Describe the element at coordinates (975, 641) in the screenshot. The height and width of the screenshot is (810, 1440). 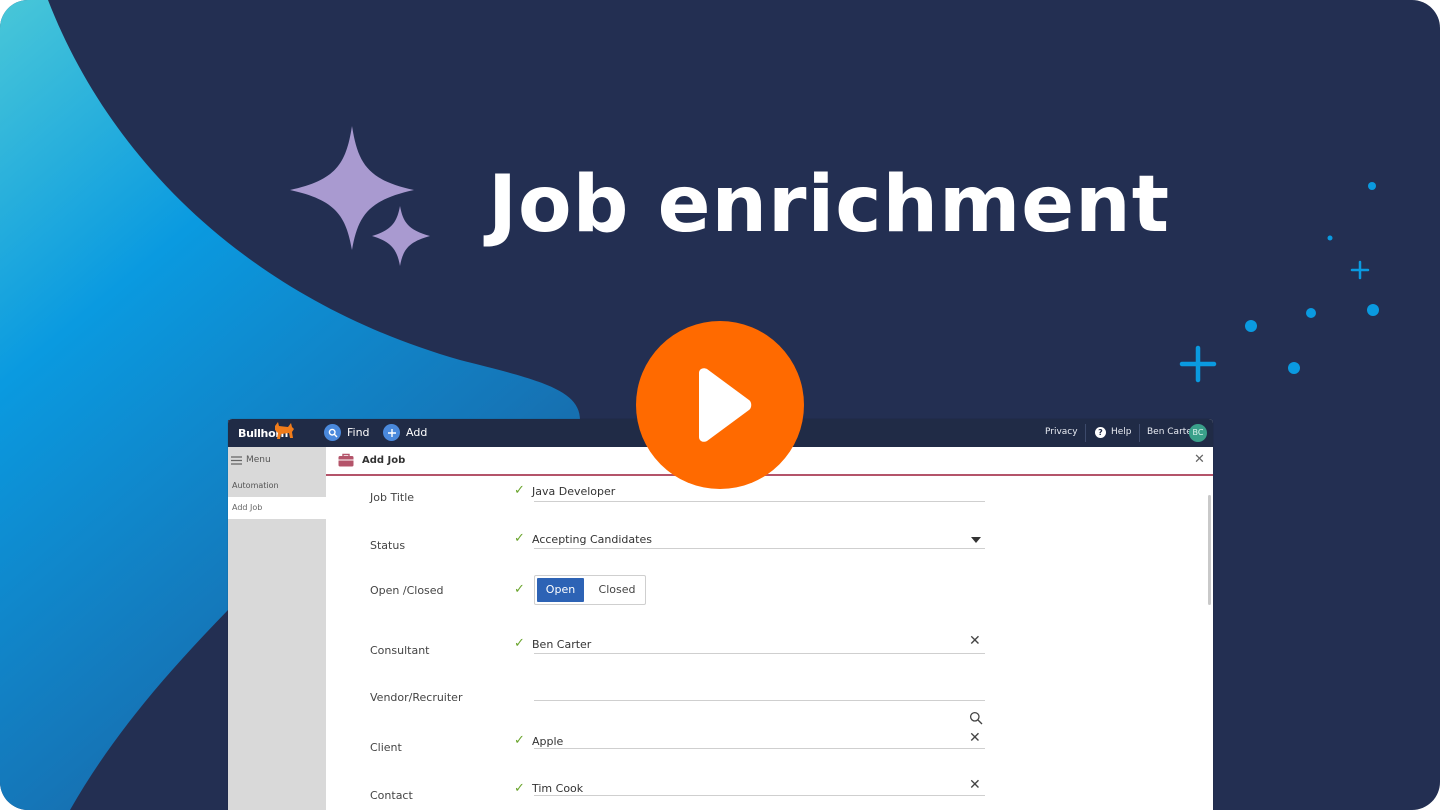
I see `clear-consultant-icon: ✕` at that location.